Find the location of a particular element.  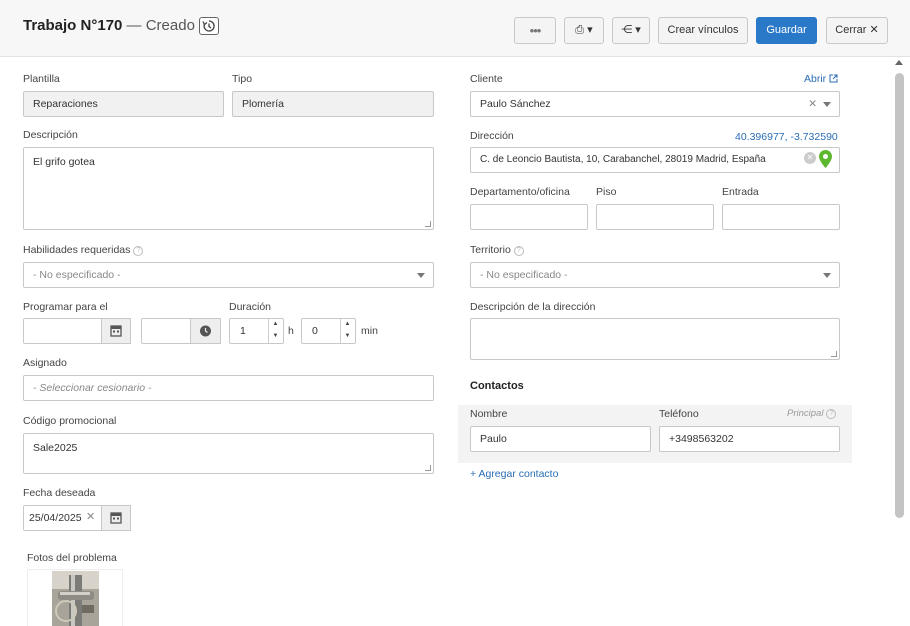

schedule-label: Programar para el is located at coordinates (65, 307).